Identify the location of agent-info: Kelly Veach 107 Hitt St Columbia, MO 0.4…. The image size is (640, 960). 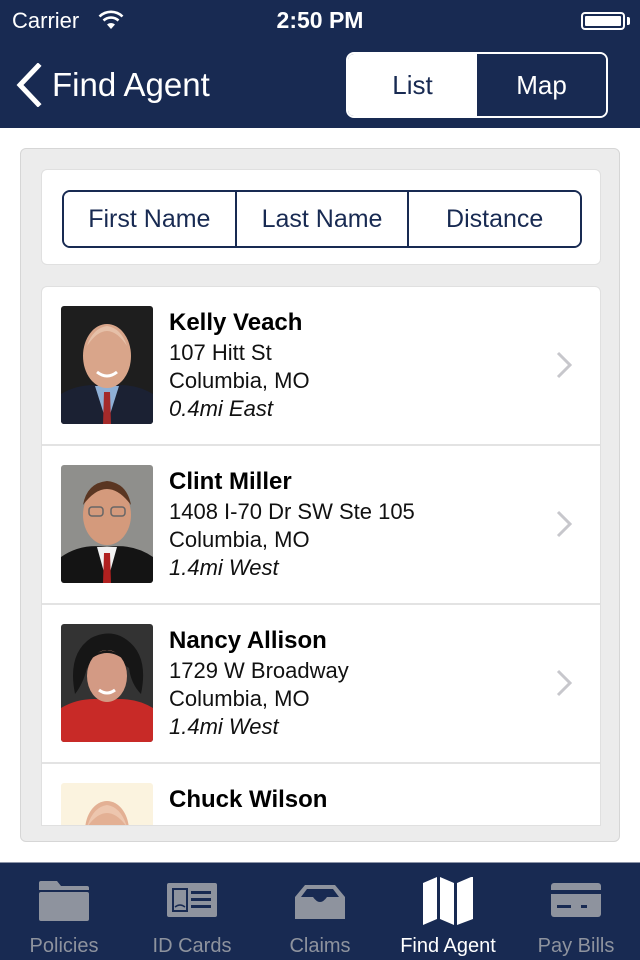
(239, 365).